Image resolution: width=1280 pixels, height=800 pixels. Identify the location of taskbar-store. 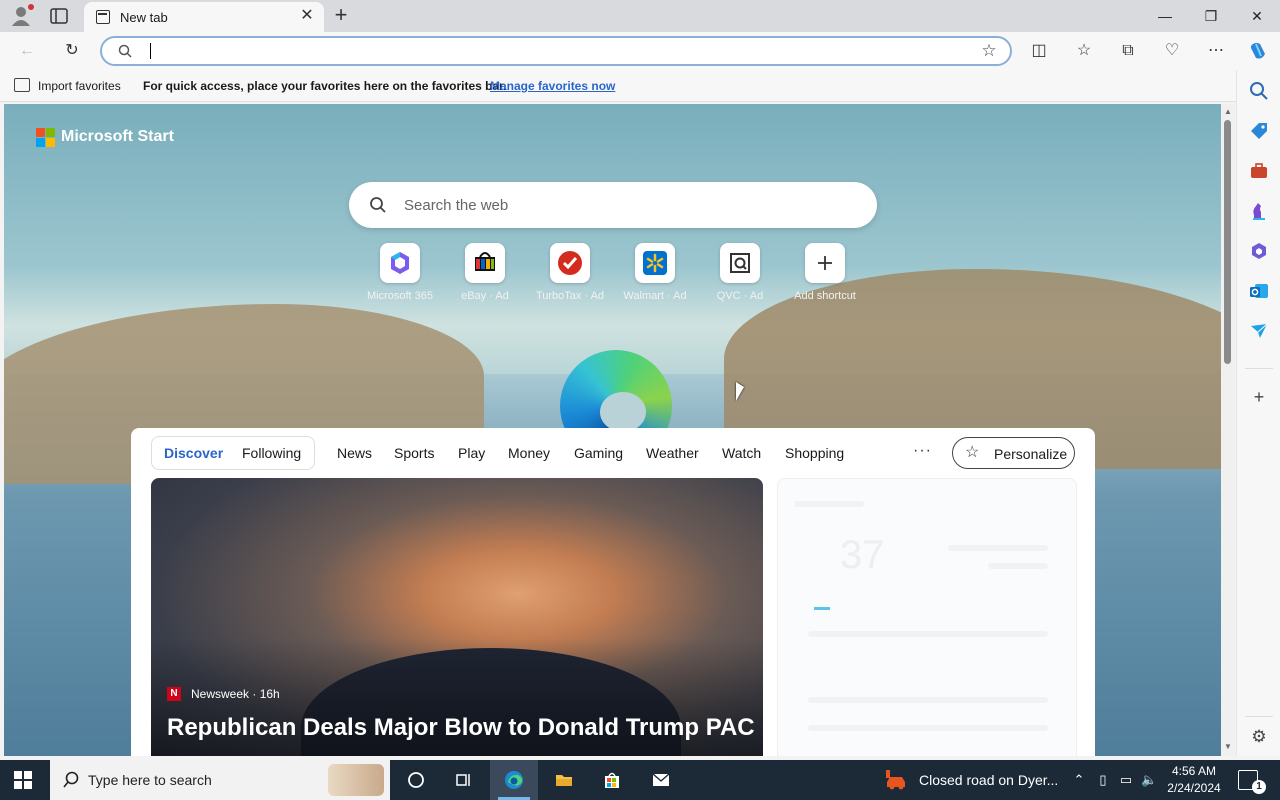
(612, 780).